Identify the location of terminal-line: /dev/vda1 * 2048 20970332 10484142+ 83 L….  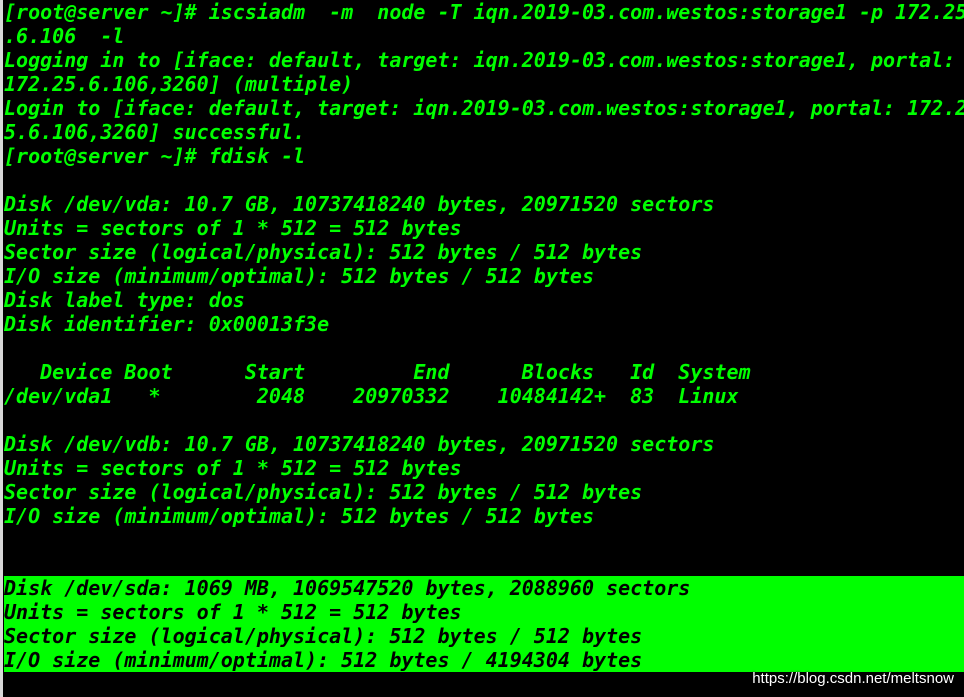
(371, 396).